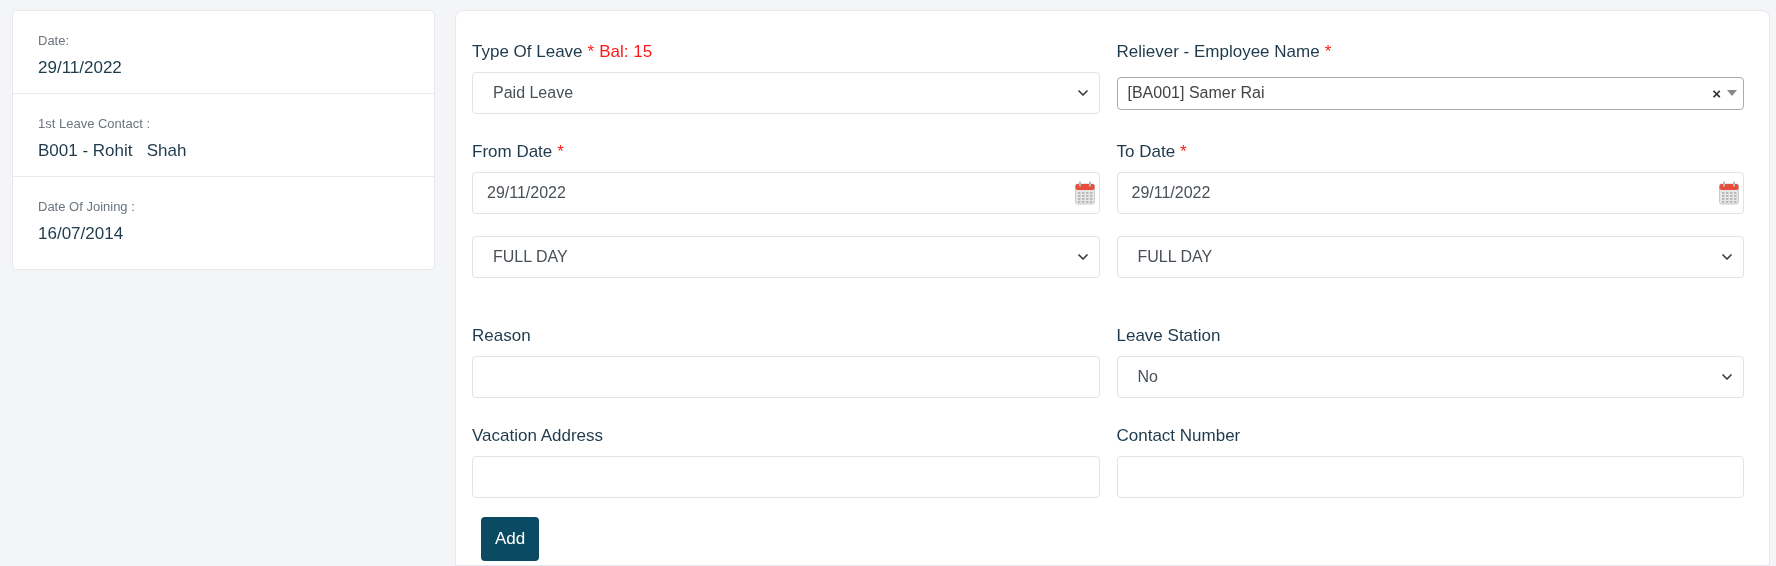 This screenshot has width=1776, height=566. What do you see at coordinates (501, 336) in the screenshot?
I see `field-label: Reason` at bounding box center [501, 336].